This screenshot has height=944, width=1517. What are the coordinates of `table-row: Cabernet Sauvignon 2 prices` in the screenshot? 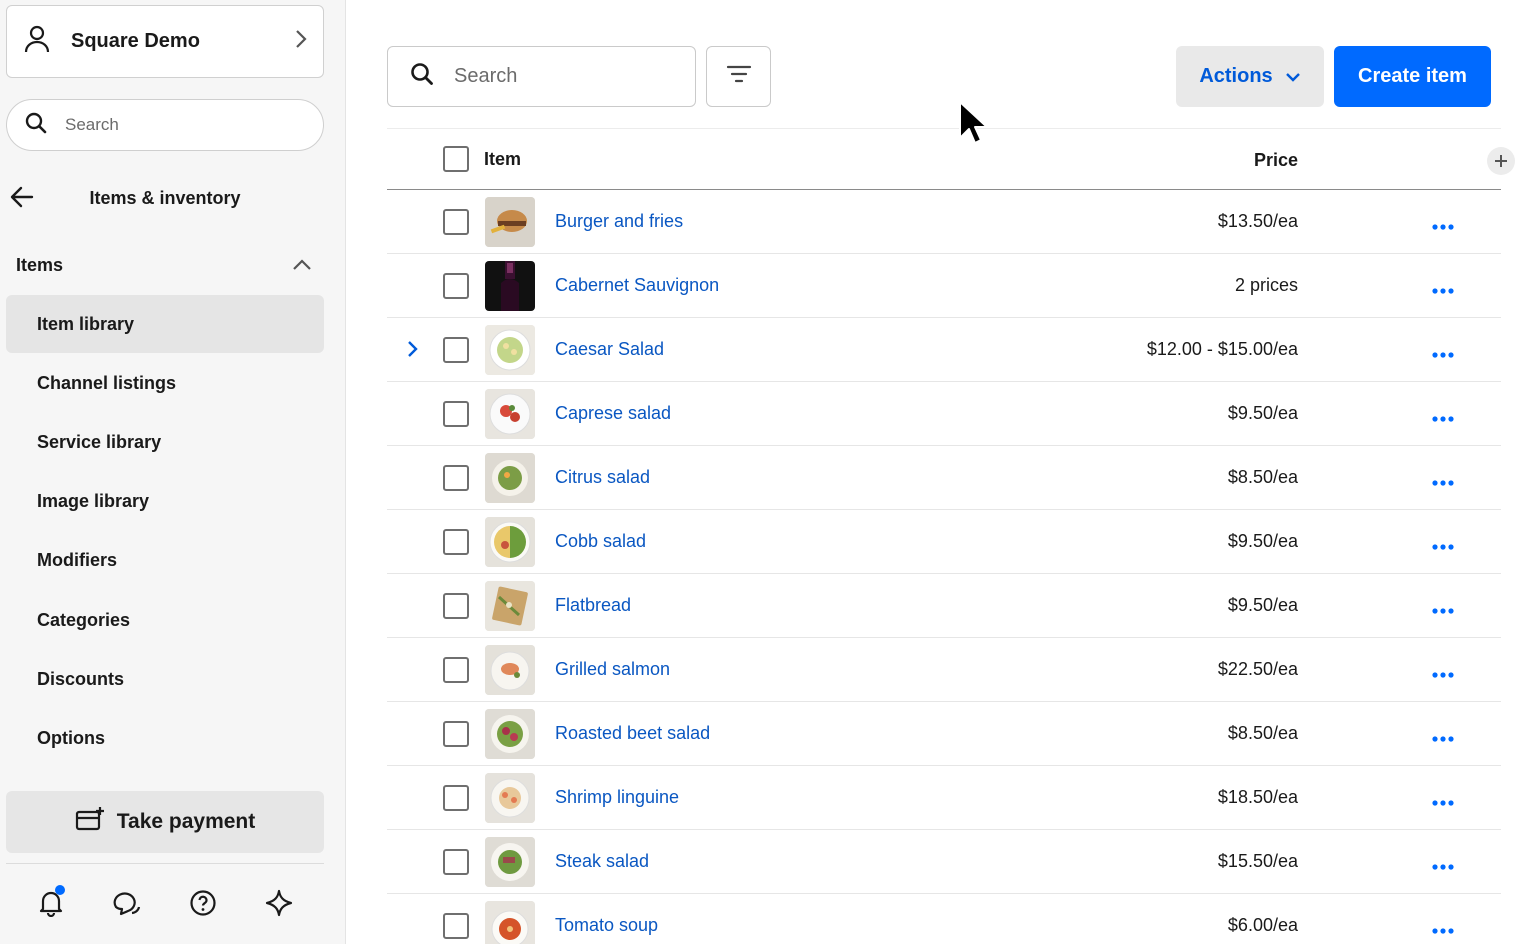 It's located at (944, 286).